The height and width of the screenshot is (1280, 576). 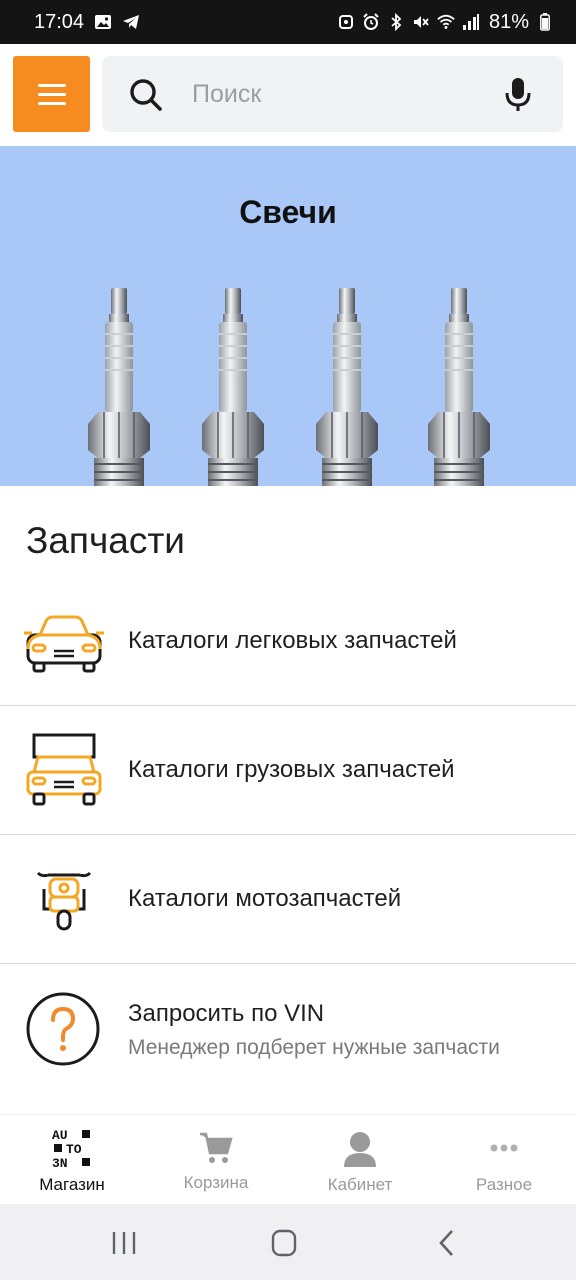 I want to click on truck-icon, so click(x=64, y=769).